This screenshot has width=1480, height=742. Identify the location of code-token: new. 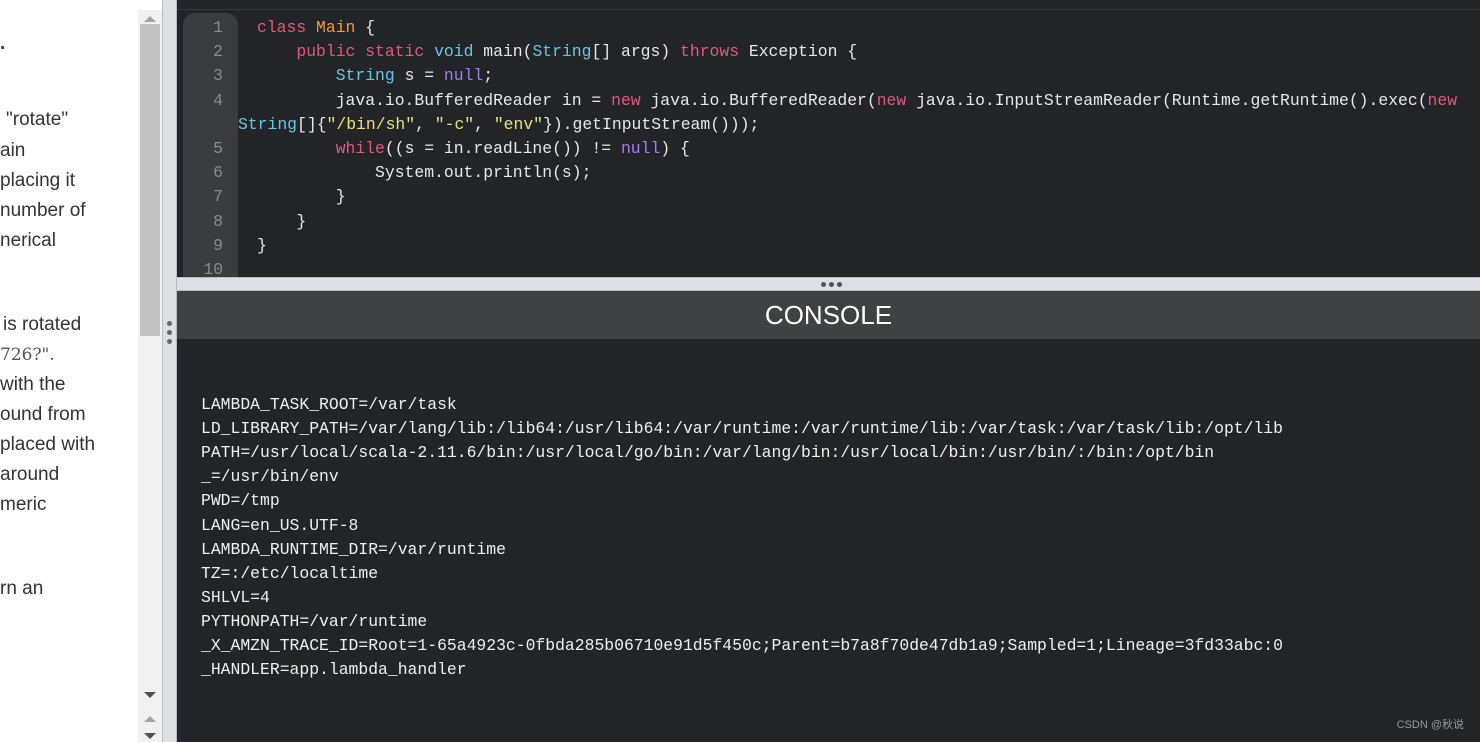
(896, 100).